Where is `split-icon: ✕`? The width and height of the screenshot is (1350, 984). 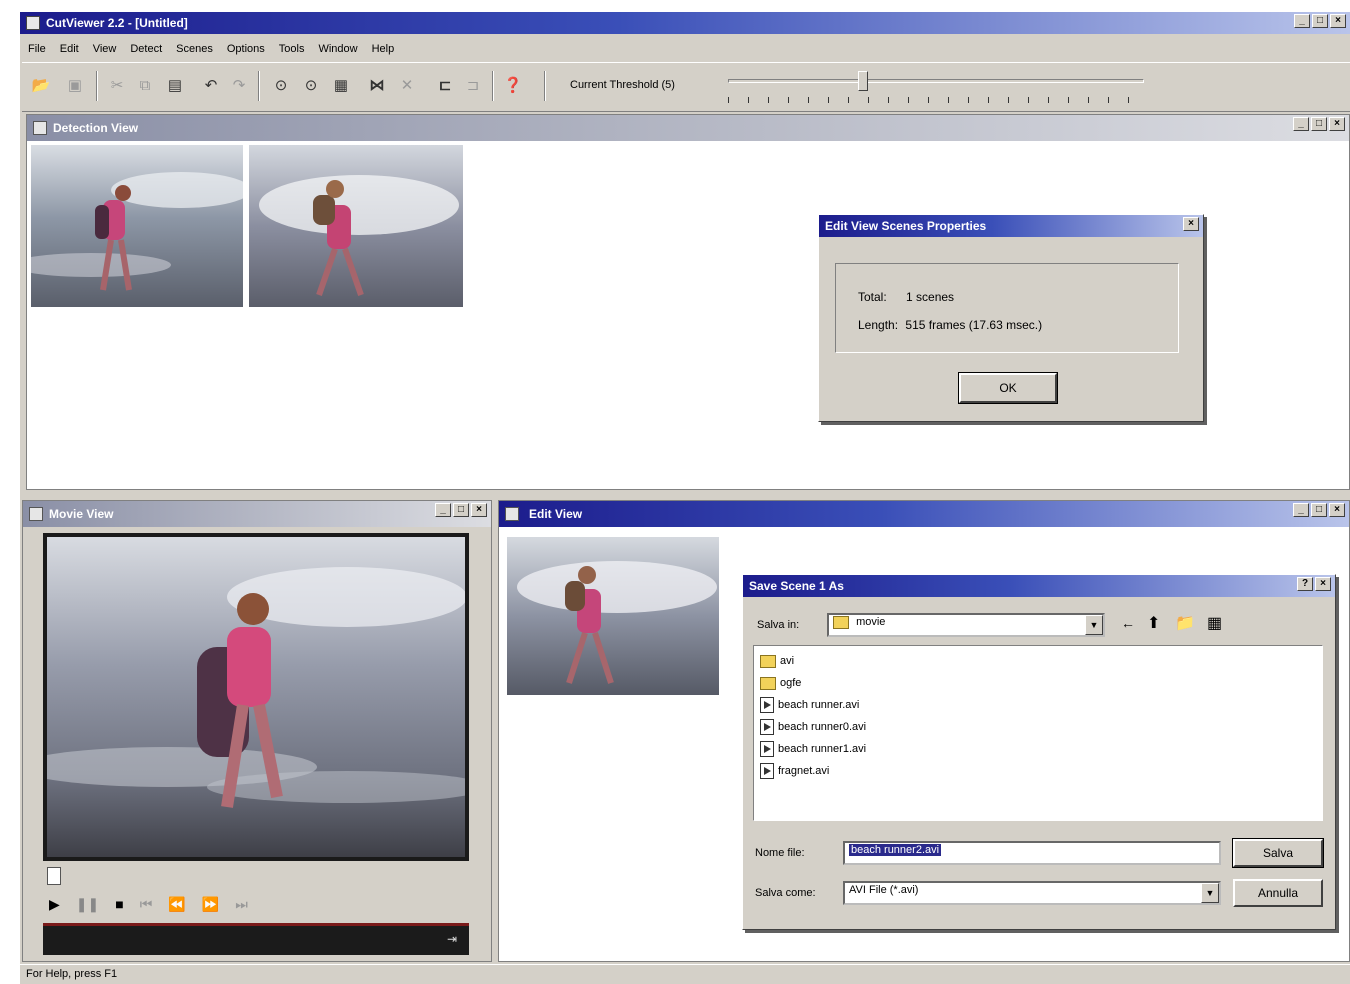 split-icon: ✕ is located at coordinates (407, 86).